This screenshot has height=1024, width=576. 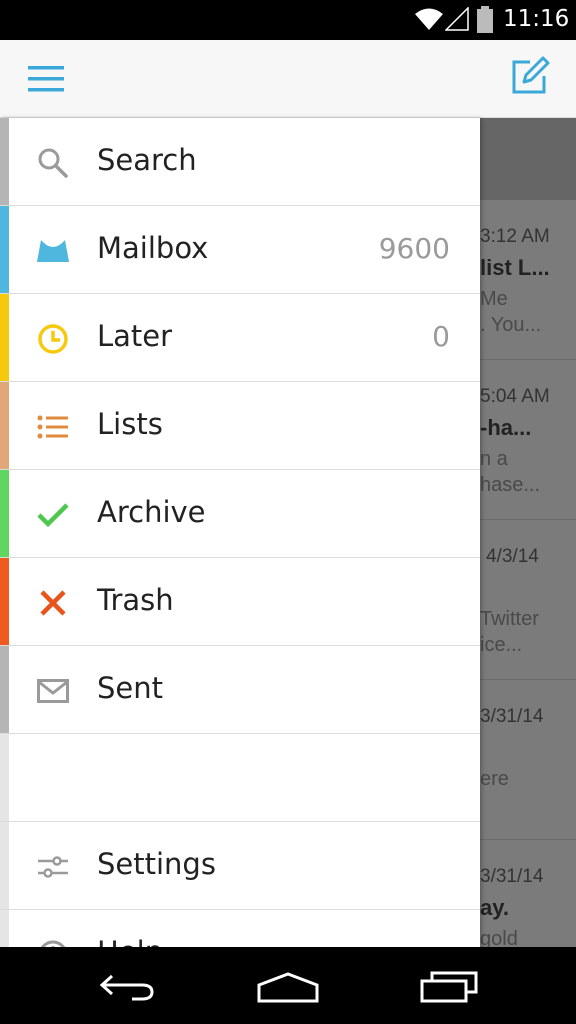 What do you see at coordinates (156, 864) in the screenshot?
I see `drawer-item-label: Settings` at bounding box center [156, 864].